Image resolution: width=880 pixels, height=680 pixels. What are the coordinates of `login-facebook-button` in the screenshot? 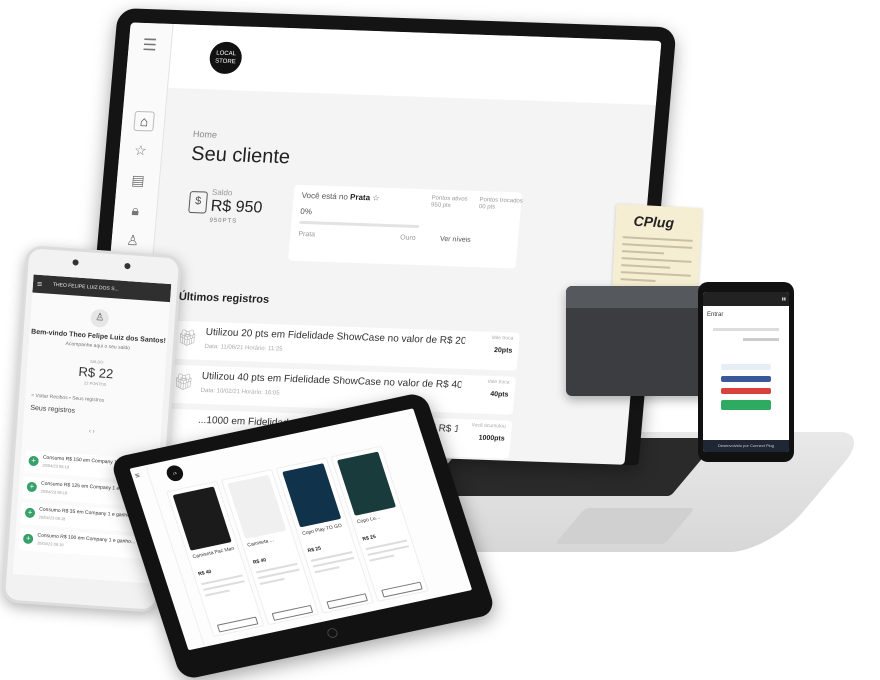 It's located at (746, 379).